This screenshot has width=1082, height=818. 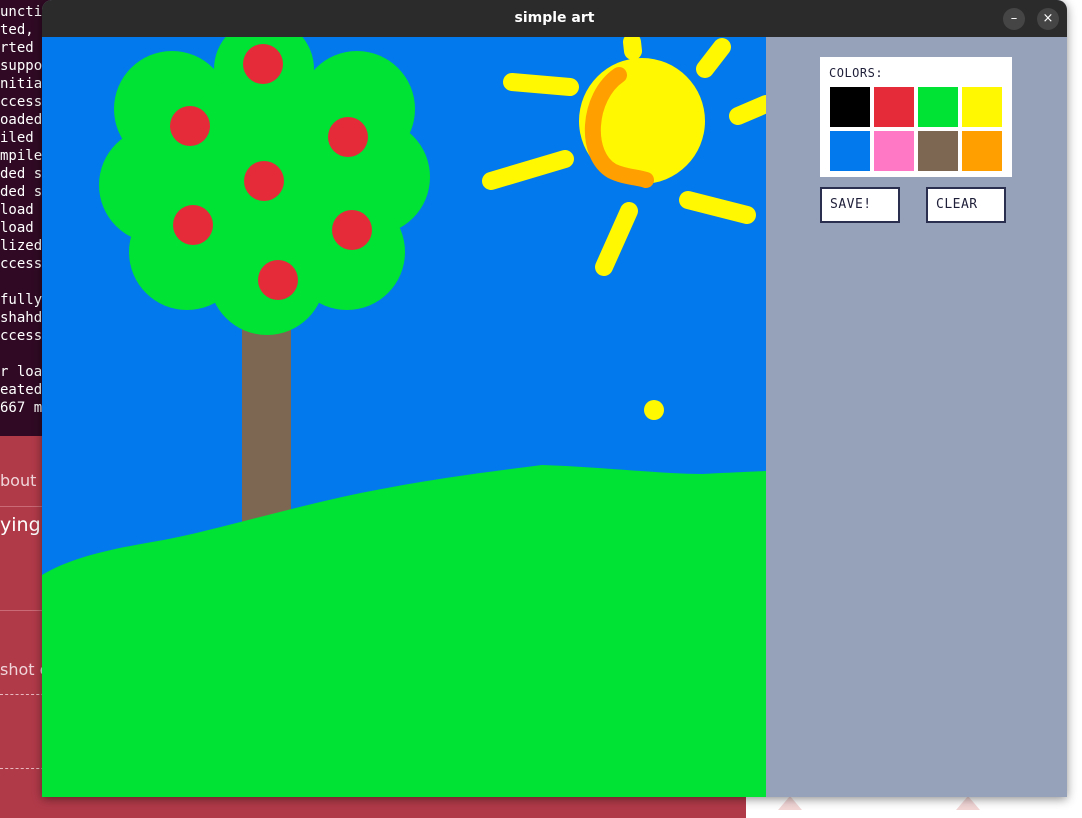 I want to click on minimize-button: –, so click(x=1014, y=19).